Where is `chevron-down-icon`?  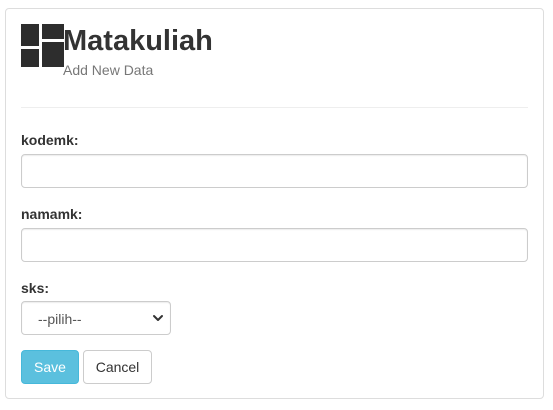
chevron-down-icon is located at coordinates (158, 318).